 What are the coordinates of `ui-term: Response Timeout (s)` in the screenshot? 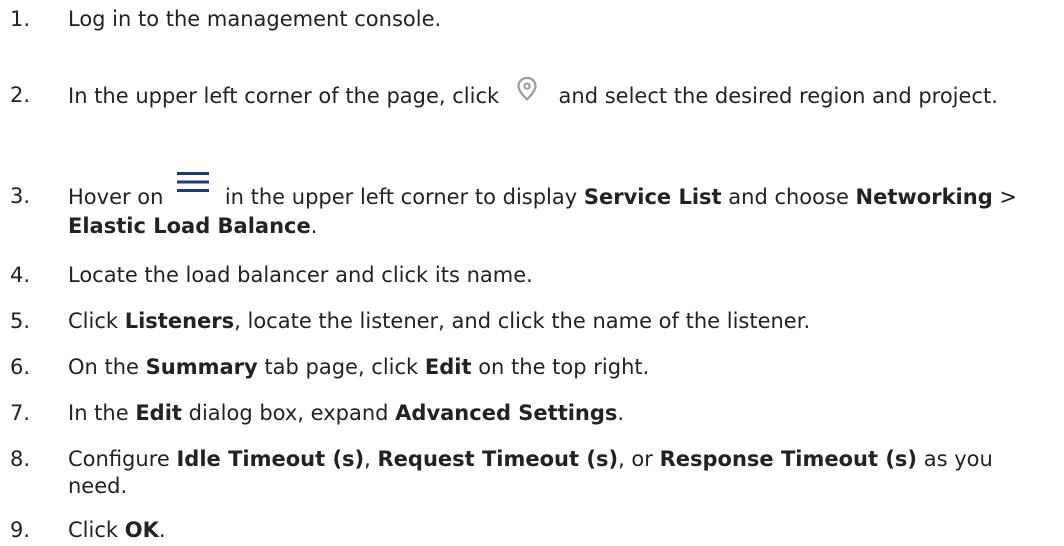 It's located at (788, 459).